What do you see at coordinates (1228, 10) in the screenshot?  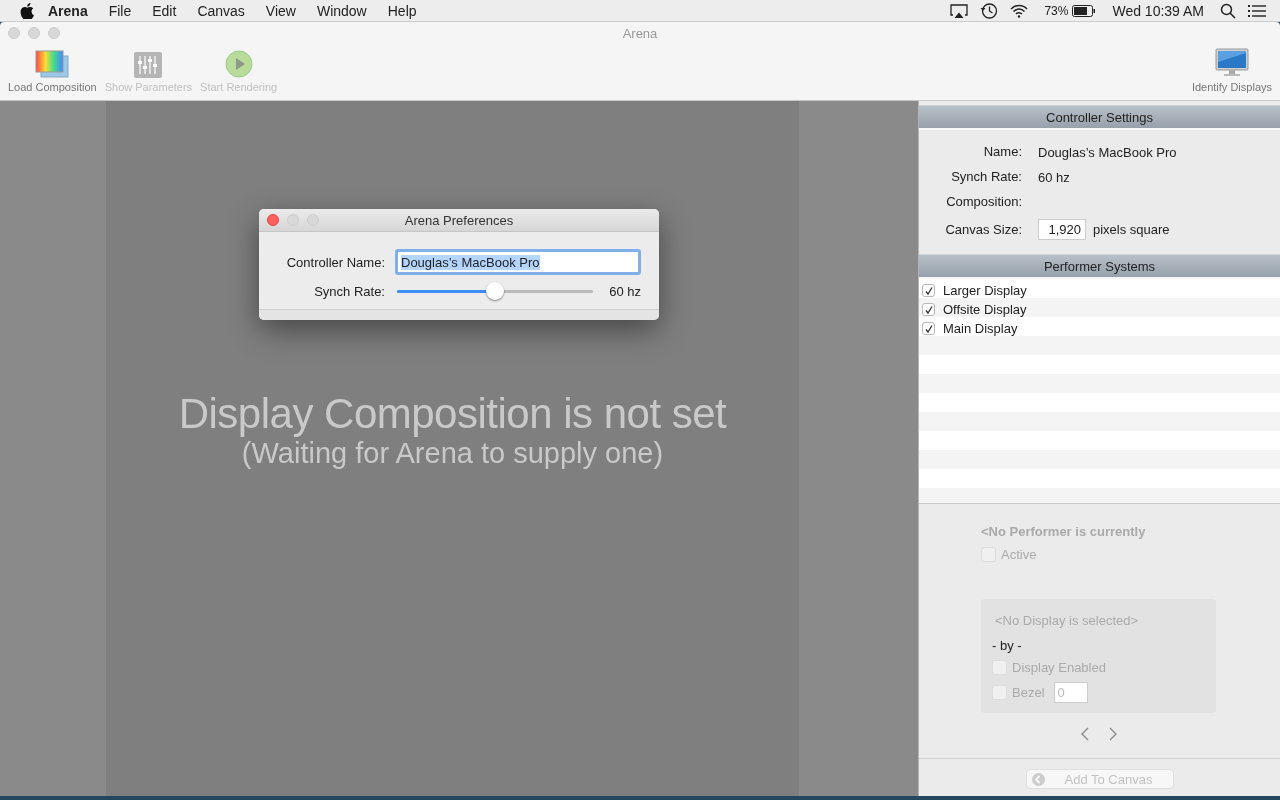 I see `search-icon` at bounding box center [1228, 10].